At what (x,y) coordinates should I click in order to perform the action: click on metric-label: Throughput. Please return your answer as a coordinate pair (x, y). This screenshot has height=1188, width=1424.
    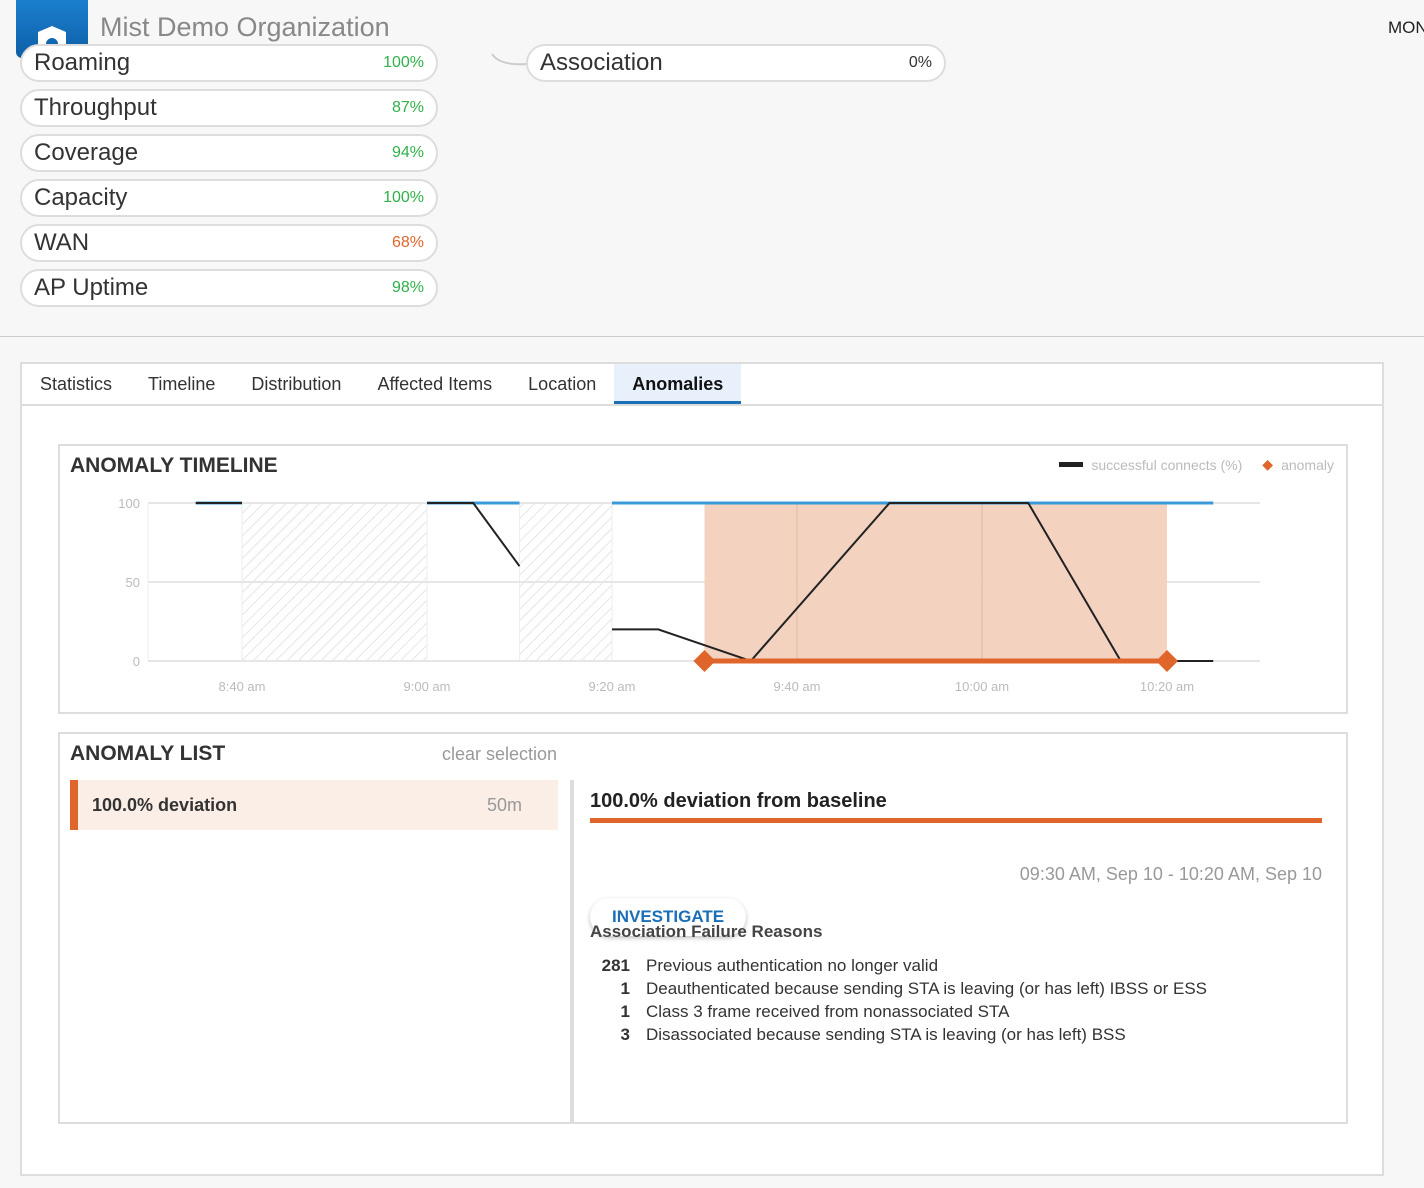
    Looking at the image, I should click on (95, 107).